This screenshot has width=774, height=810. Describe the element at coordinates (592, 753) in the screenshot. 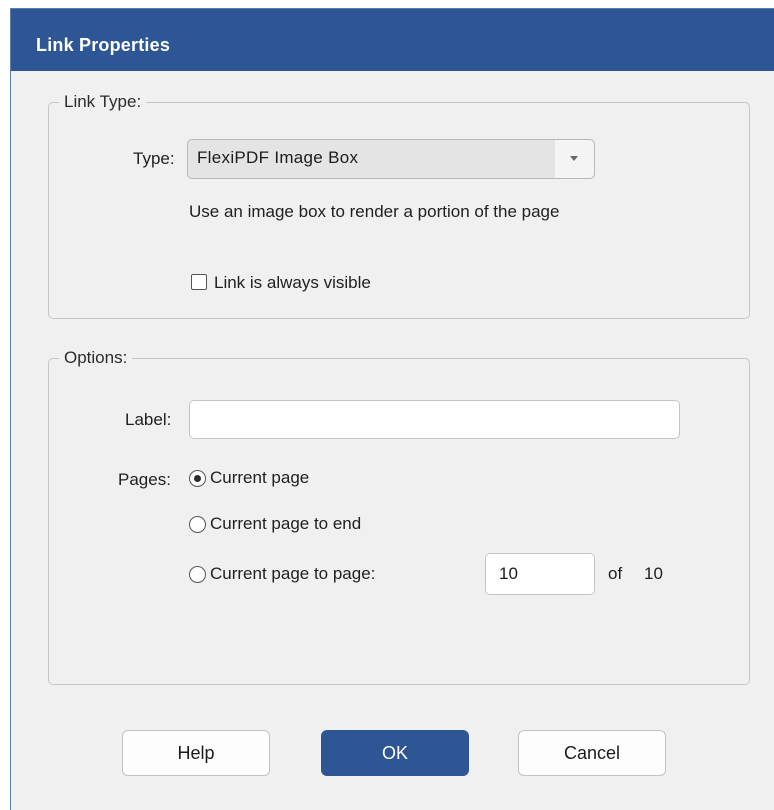

I see `cancel-button: Cancel` at that location.